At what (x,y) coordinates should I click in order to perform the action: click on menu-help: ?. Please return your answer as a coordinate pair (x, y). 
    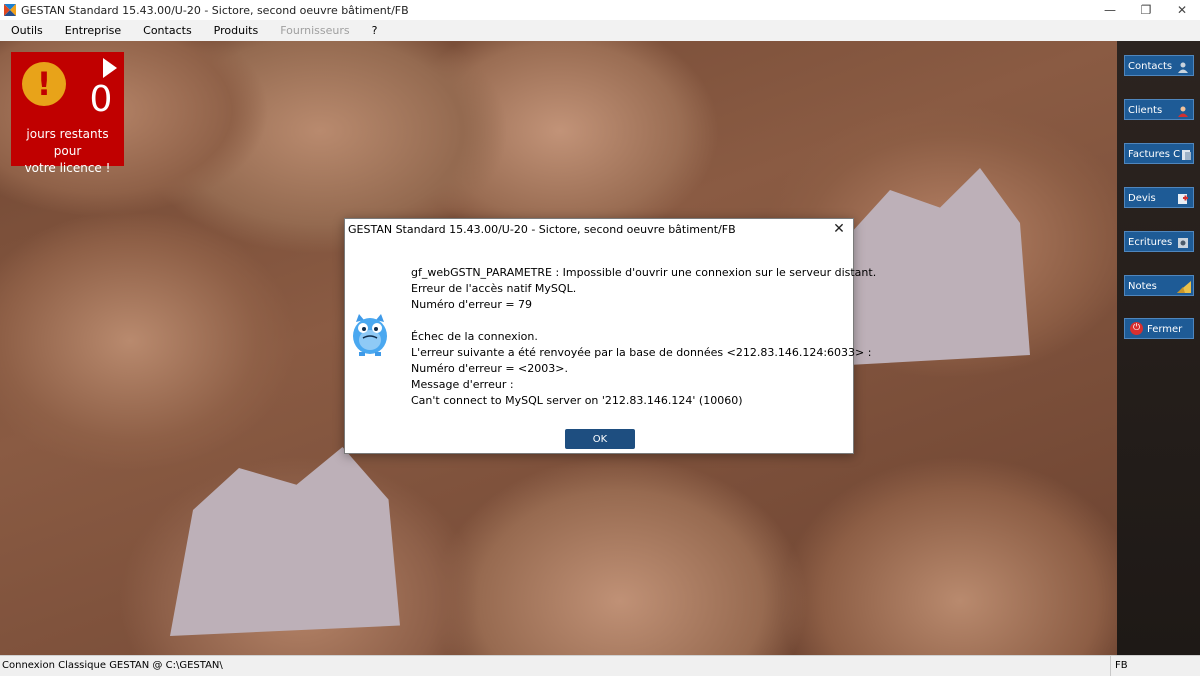
    Looking at the image, I should click on (375, 30).